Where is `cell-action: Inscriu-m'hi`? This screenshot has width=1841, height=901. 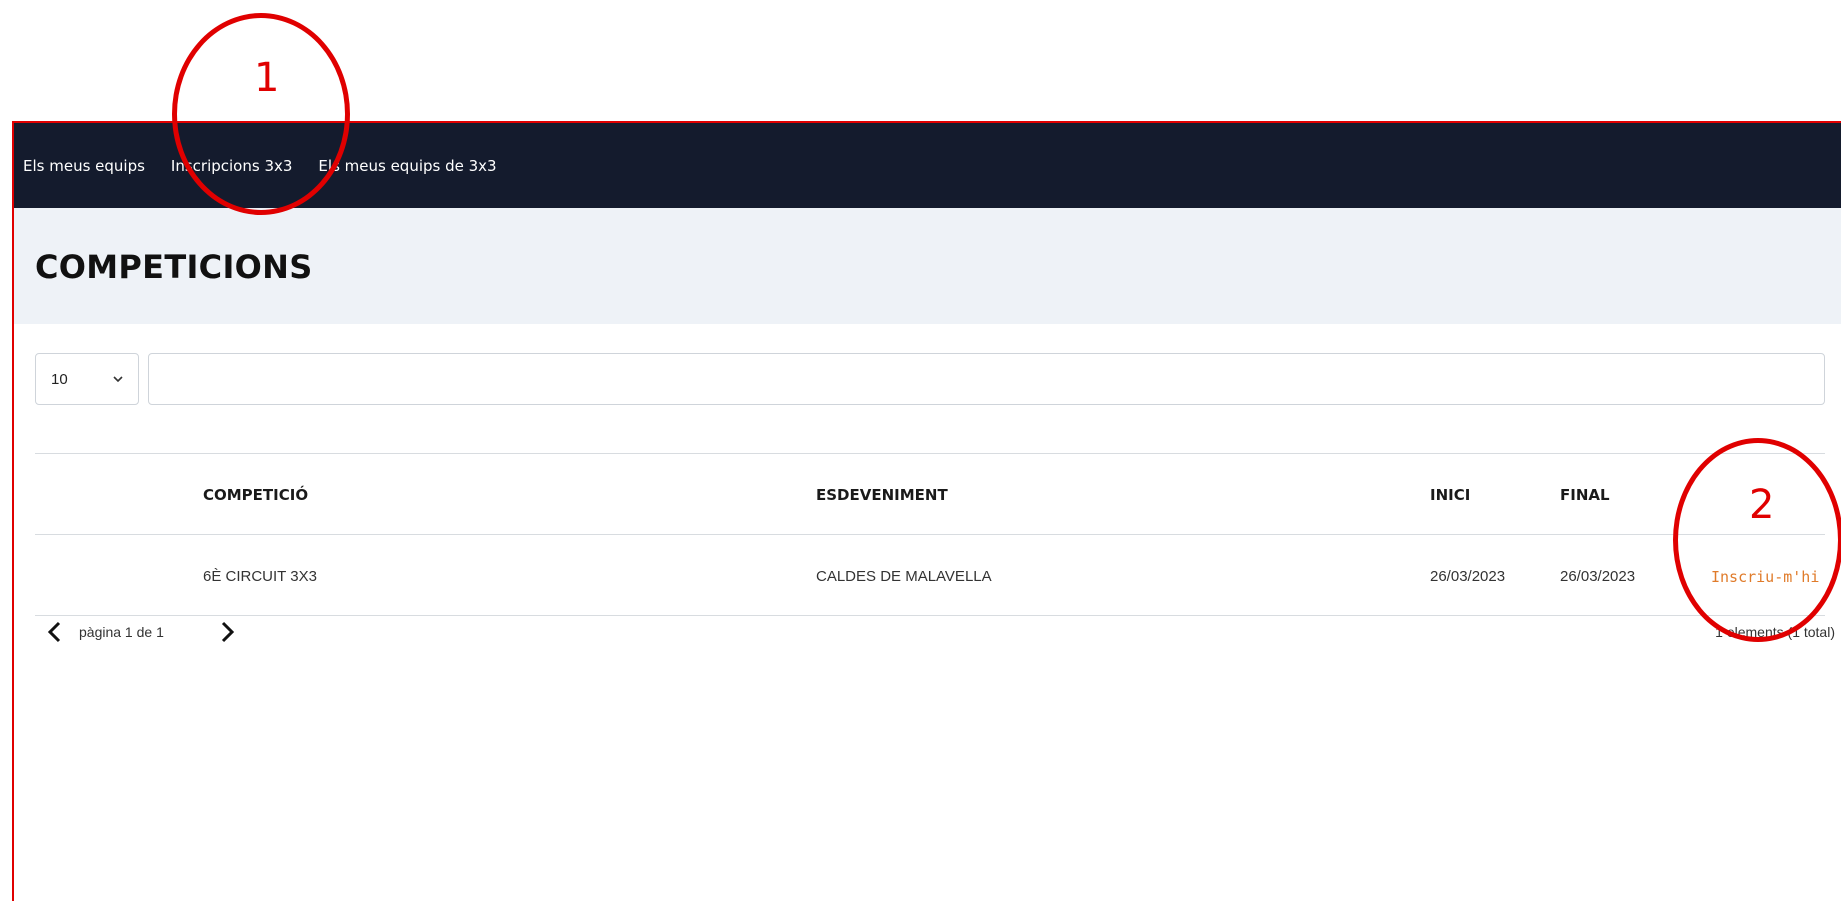
cell-action: Inscriu-m'hi is located at coordinates (1765, 577).